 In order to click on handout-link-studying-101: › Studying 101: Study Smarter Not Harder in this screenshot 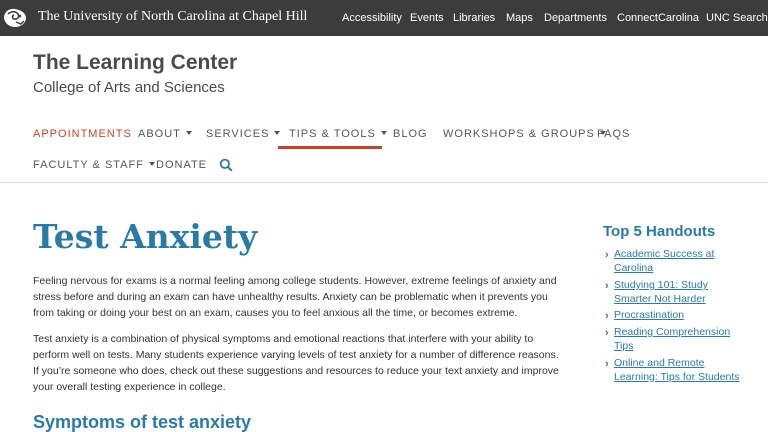, I will do `click(675, 292)`.